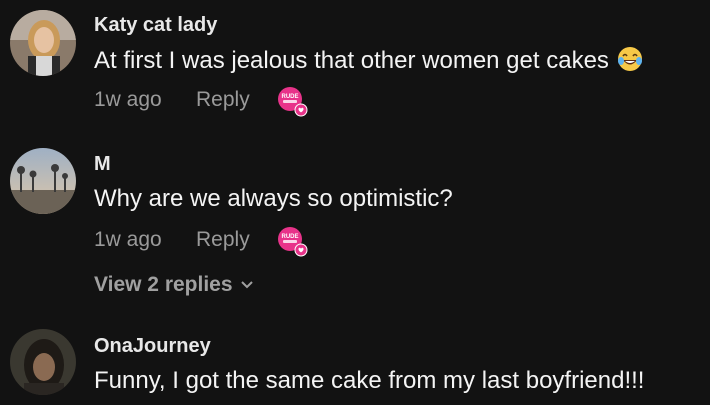  What do you see at coordinates (155, 25) in the screenshot?
I see `username: Katy cat lady` at bounding box center [155, 25].